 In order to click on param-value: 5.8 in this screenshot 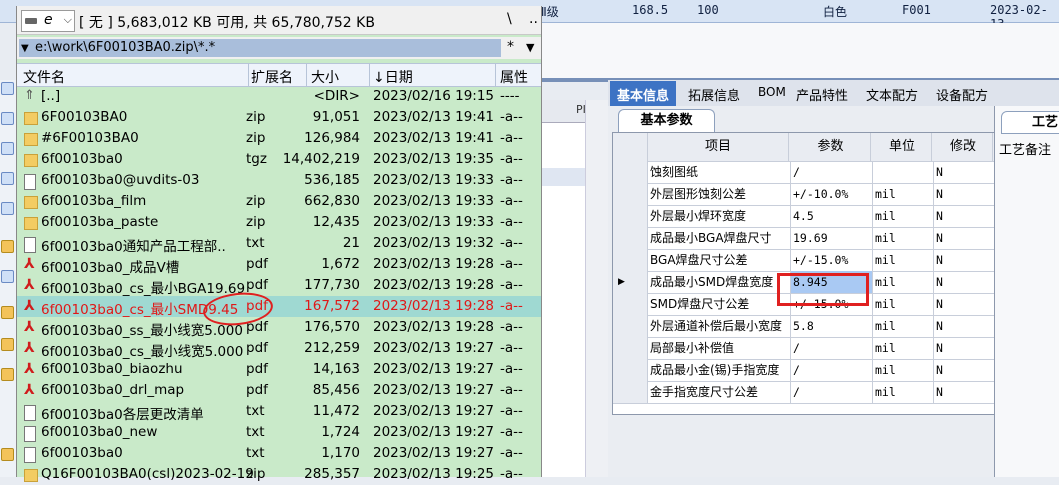, I will do `click(832, 326)`.